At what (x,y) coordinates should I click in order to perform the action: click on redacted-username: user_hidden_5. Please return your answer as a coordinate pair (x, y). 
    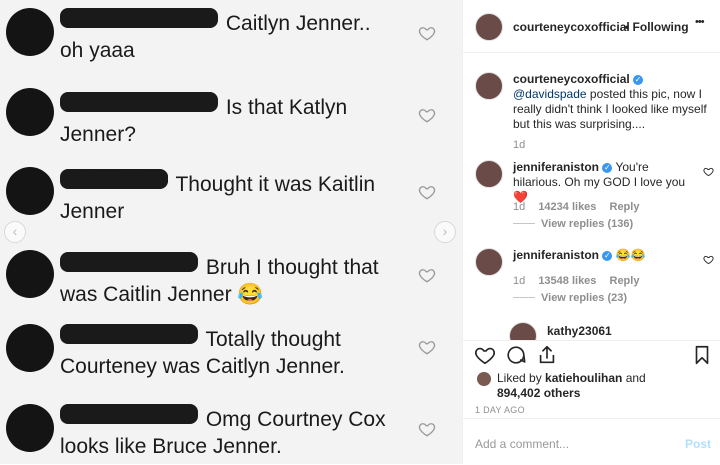
    Looking at the image, I should click on (129, 334).